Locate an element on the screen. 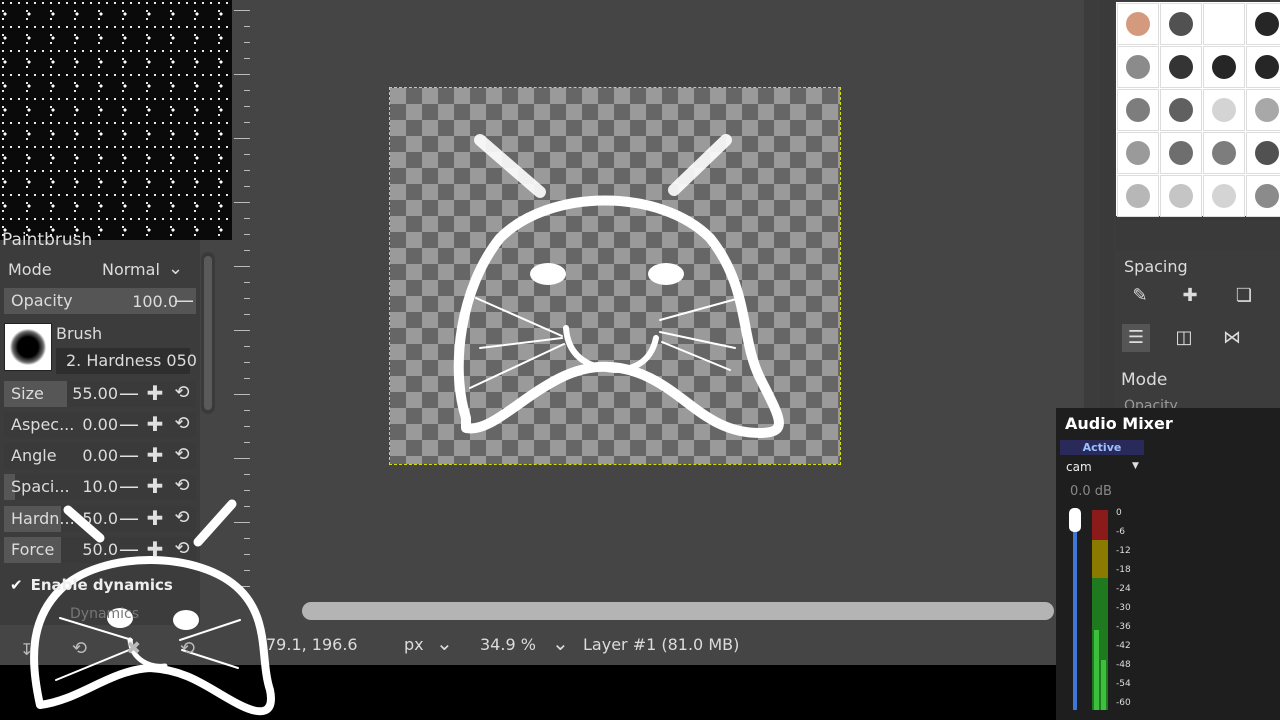  cat-drawing is located at coordinates (618, 286).